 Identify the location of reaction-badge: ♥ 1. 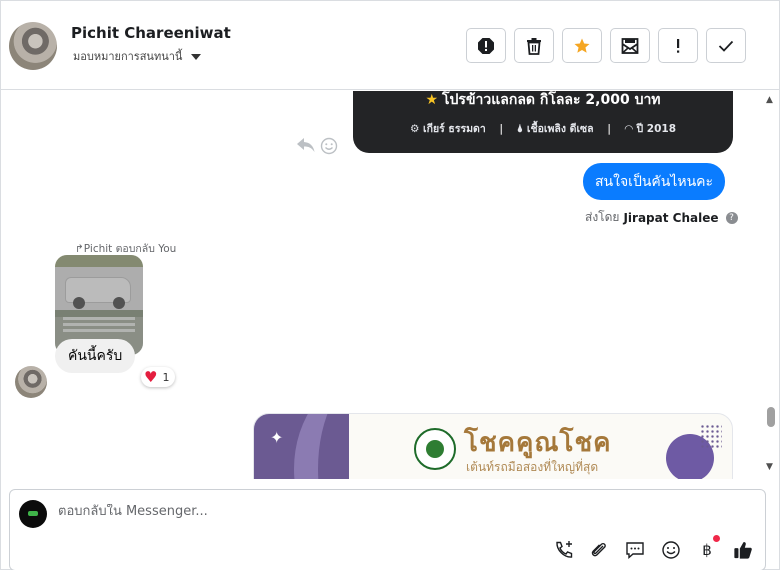
(158, 377).